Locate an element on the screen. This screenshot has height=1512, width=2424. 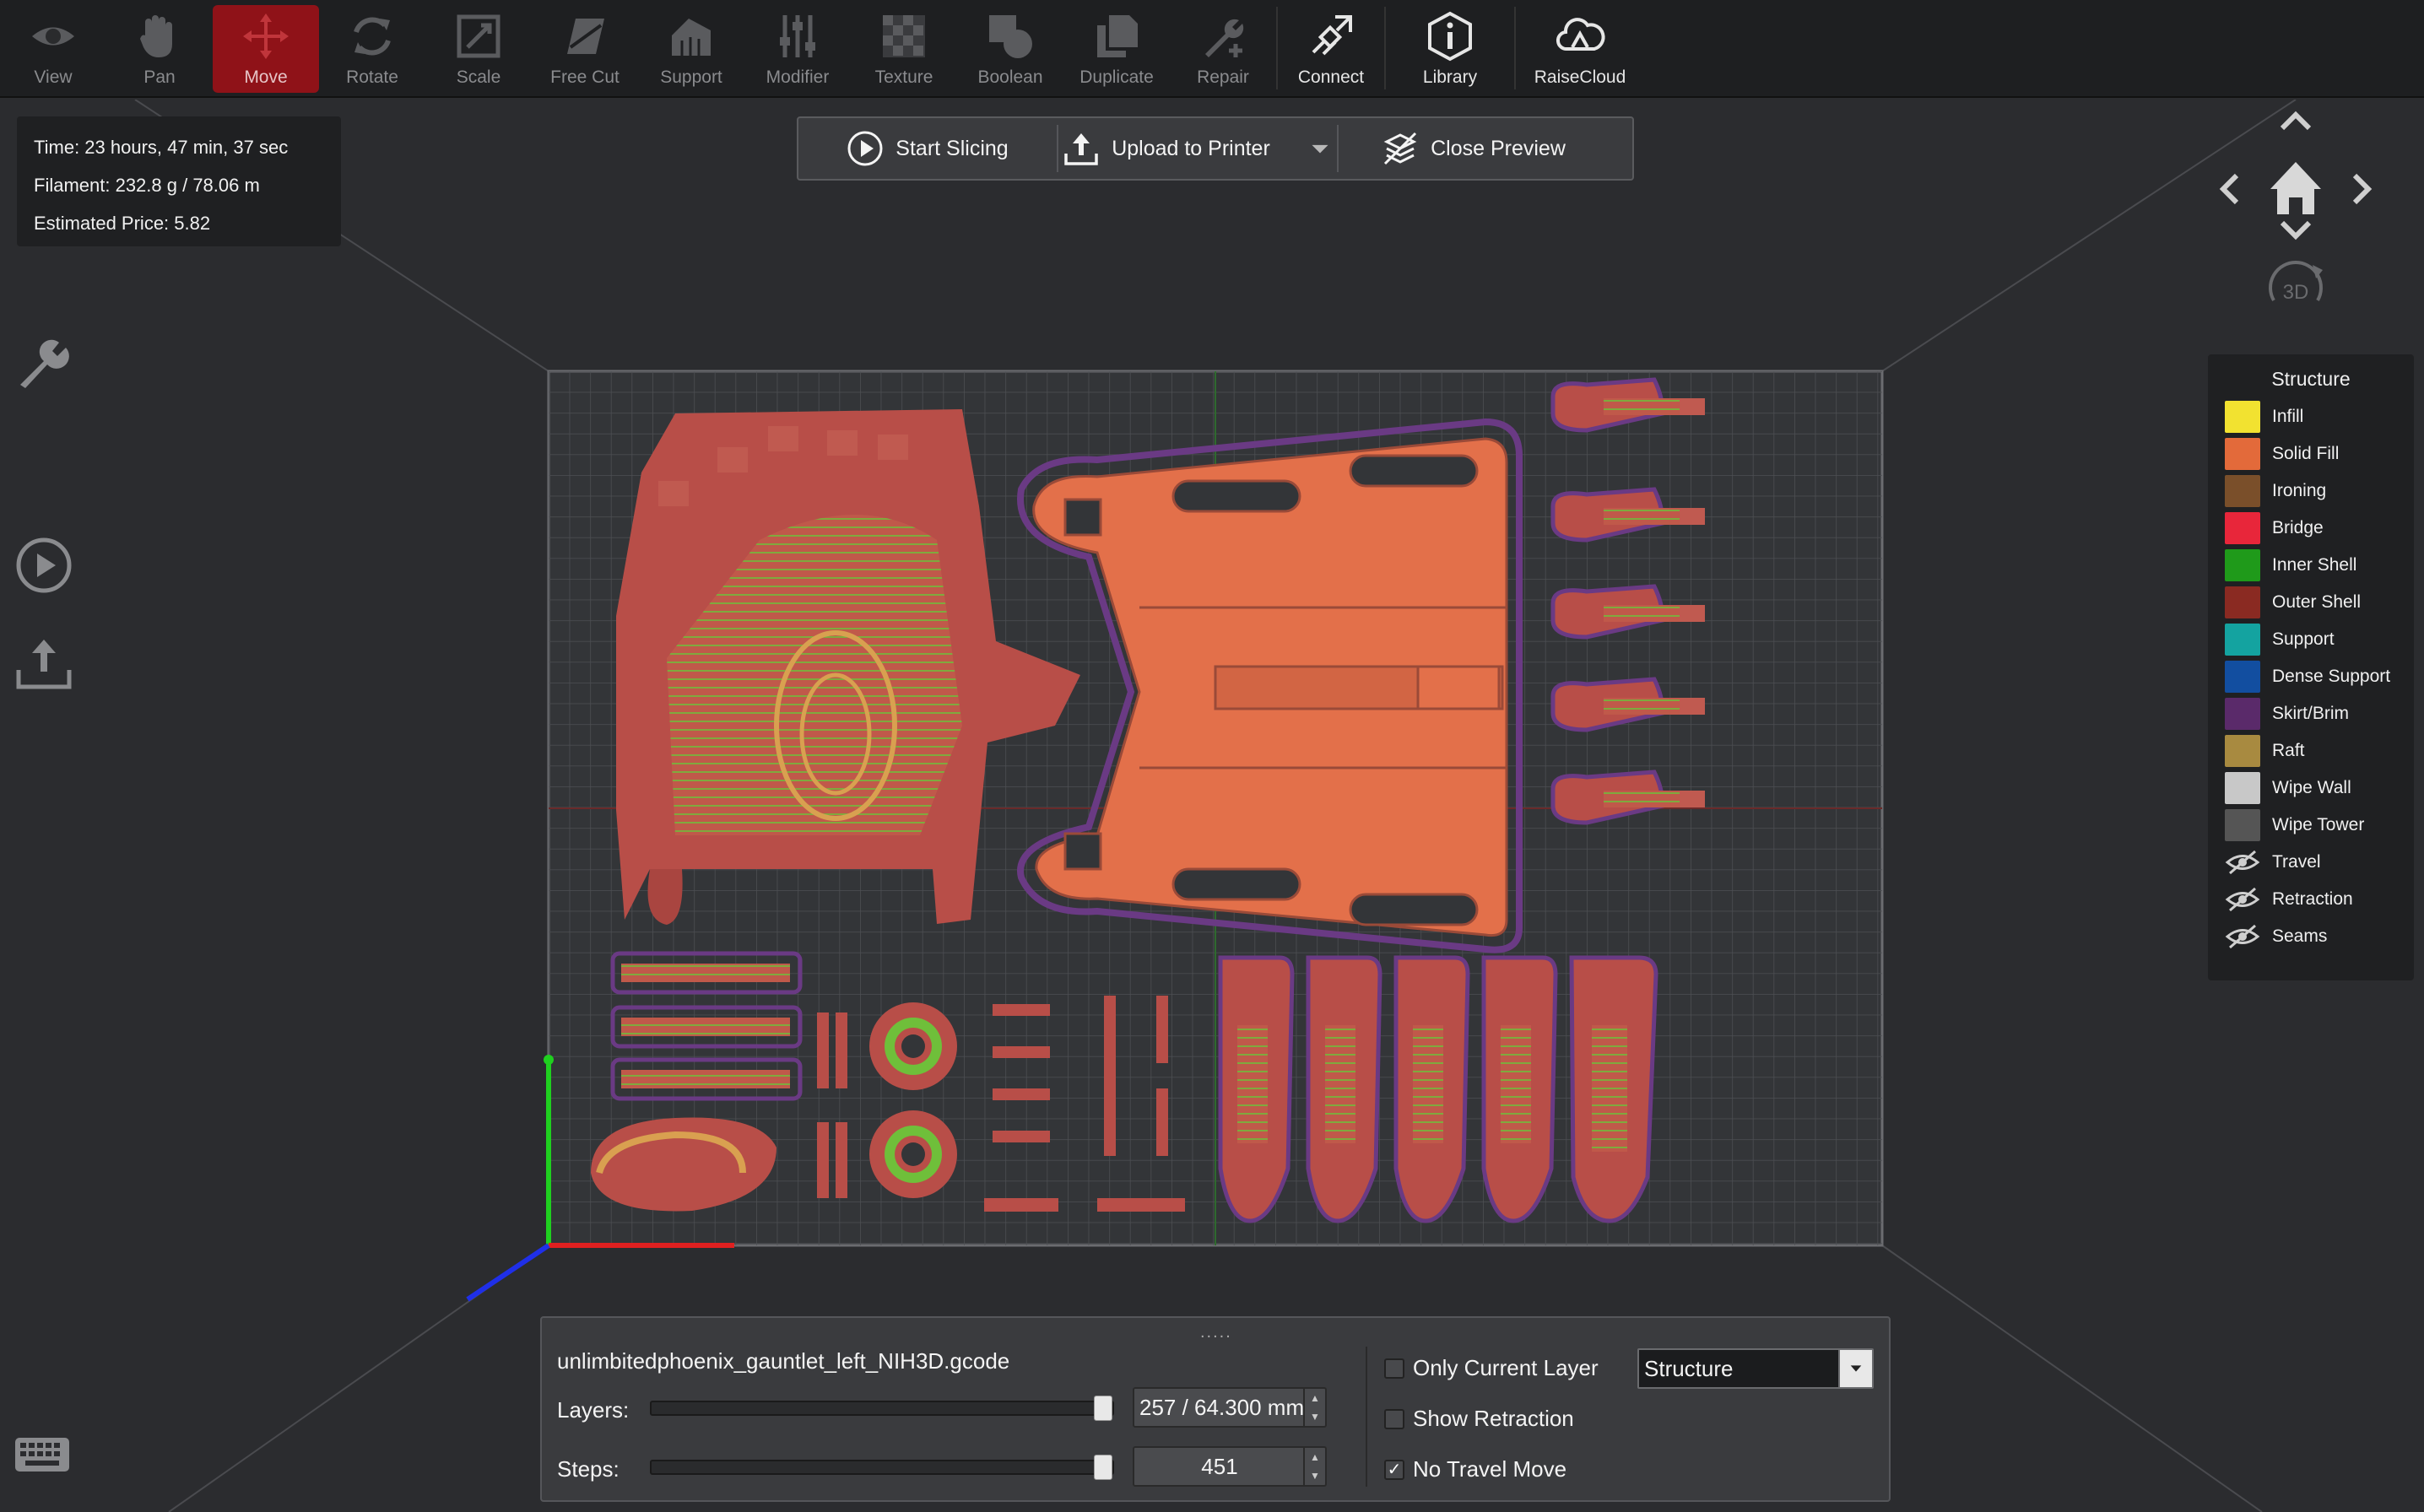
hand-icon is located at coordinates (156, 36).